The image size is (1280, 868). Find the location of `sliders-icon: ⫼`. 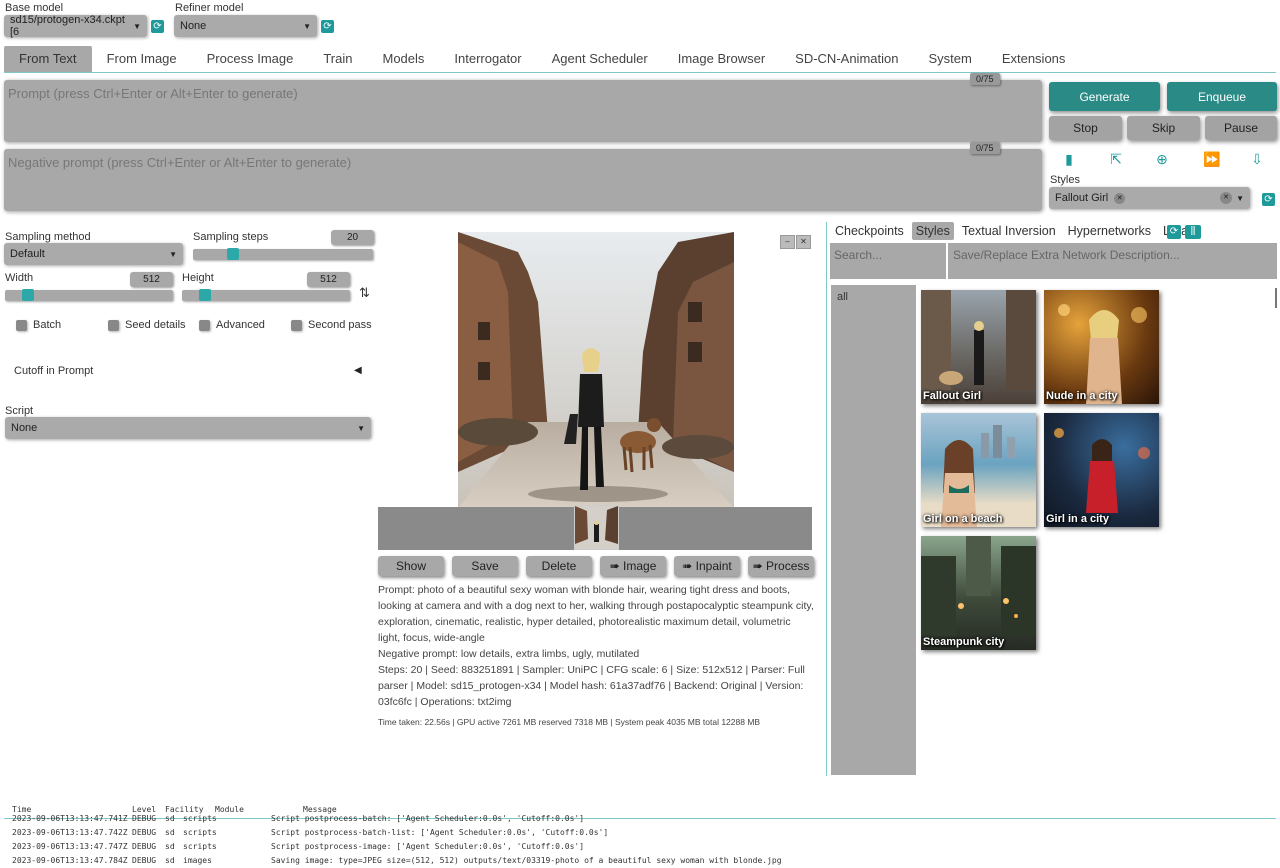

sliders-icon: ⫼ is located at coordinates (1193, 232).